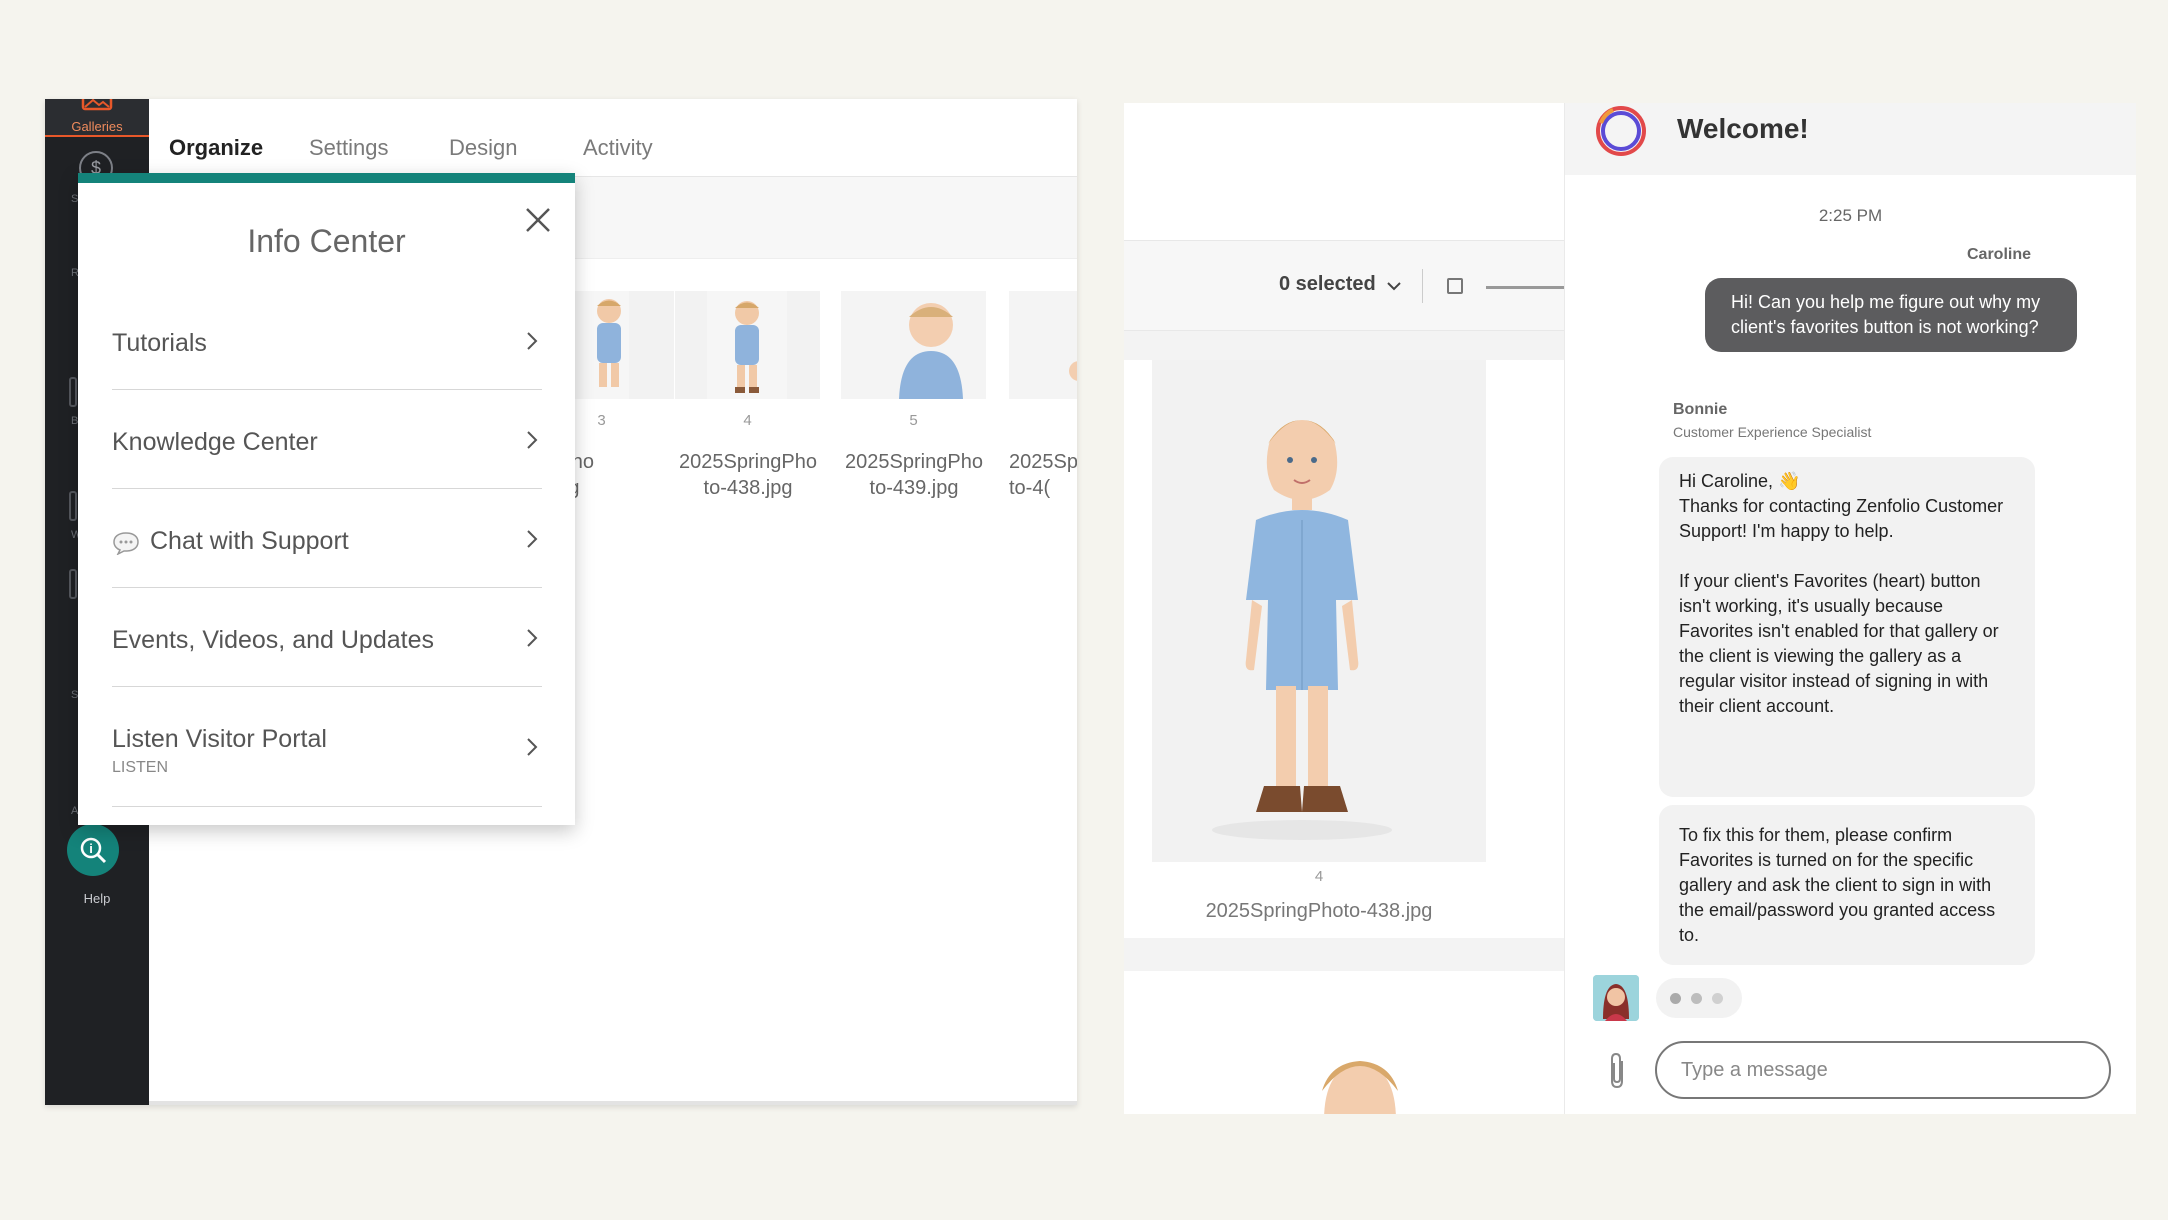 This screenshot has height=1220, width=2168. I want to click on agent-role: Customer Experience Specialist, so click(1772, 432).